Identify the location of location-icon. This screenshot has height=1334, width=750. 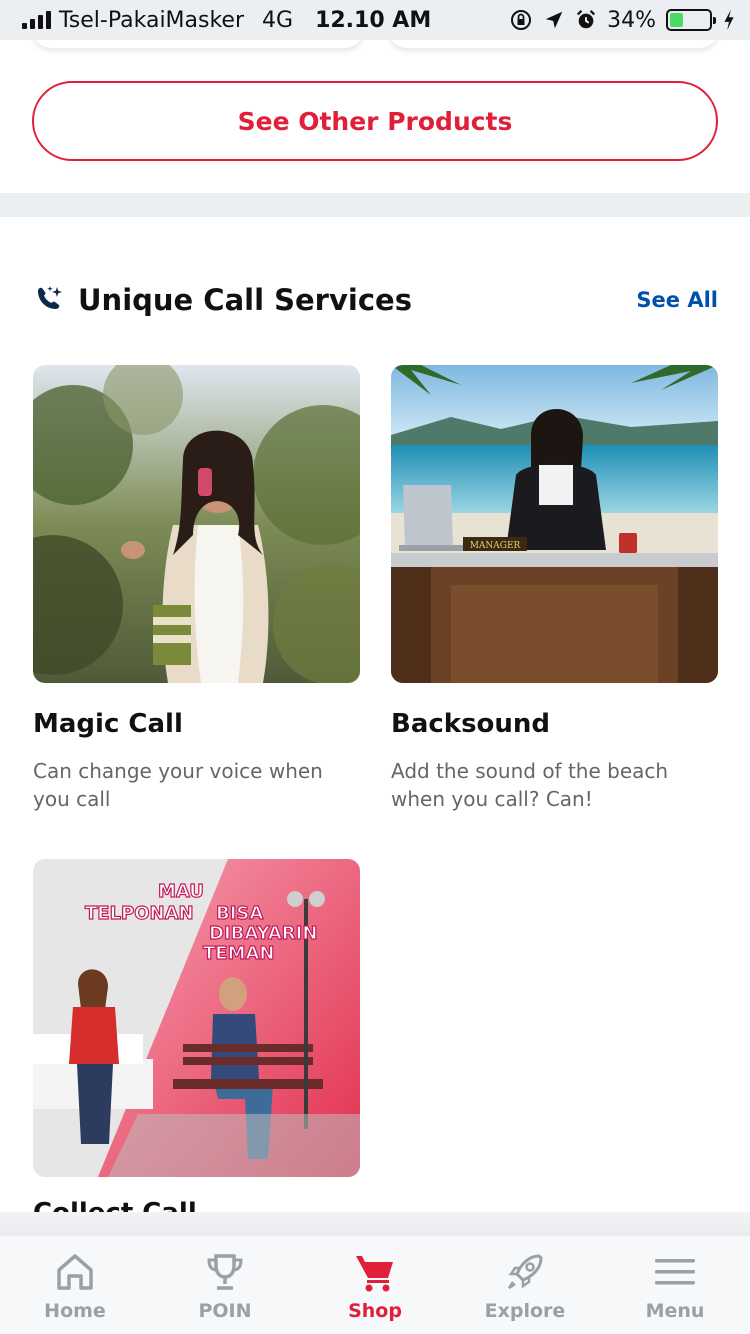
(554, 20).